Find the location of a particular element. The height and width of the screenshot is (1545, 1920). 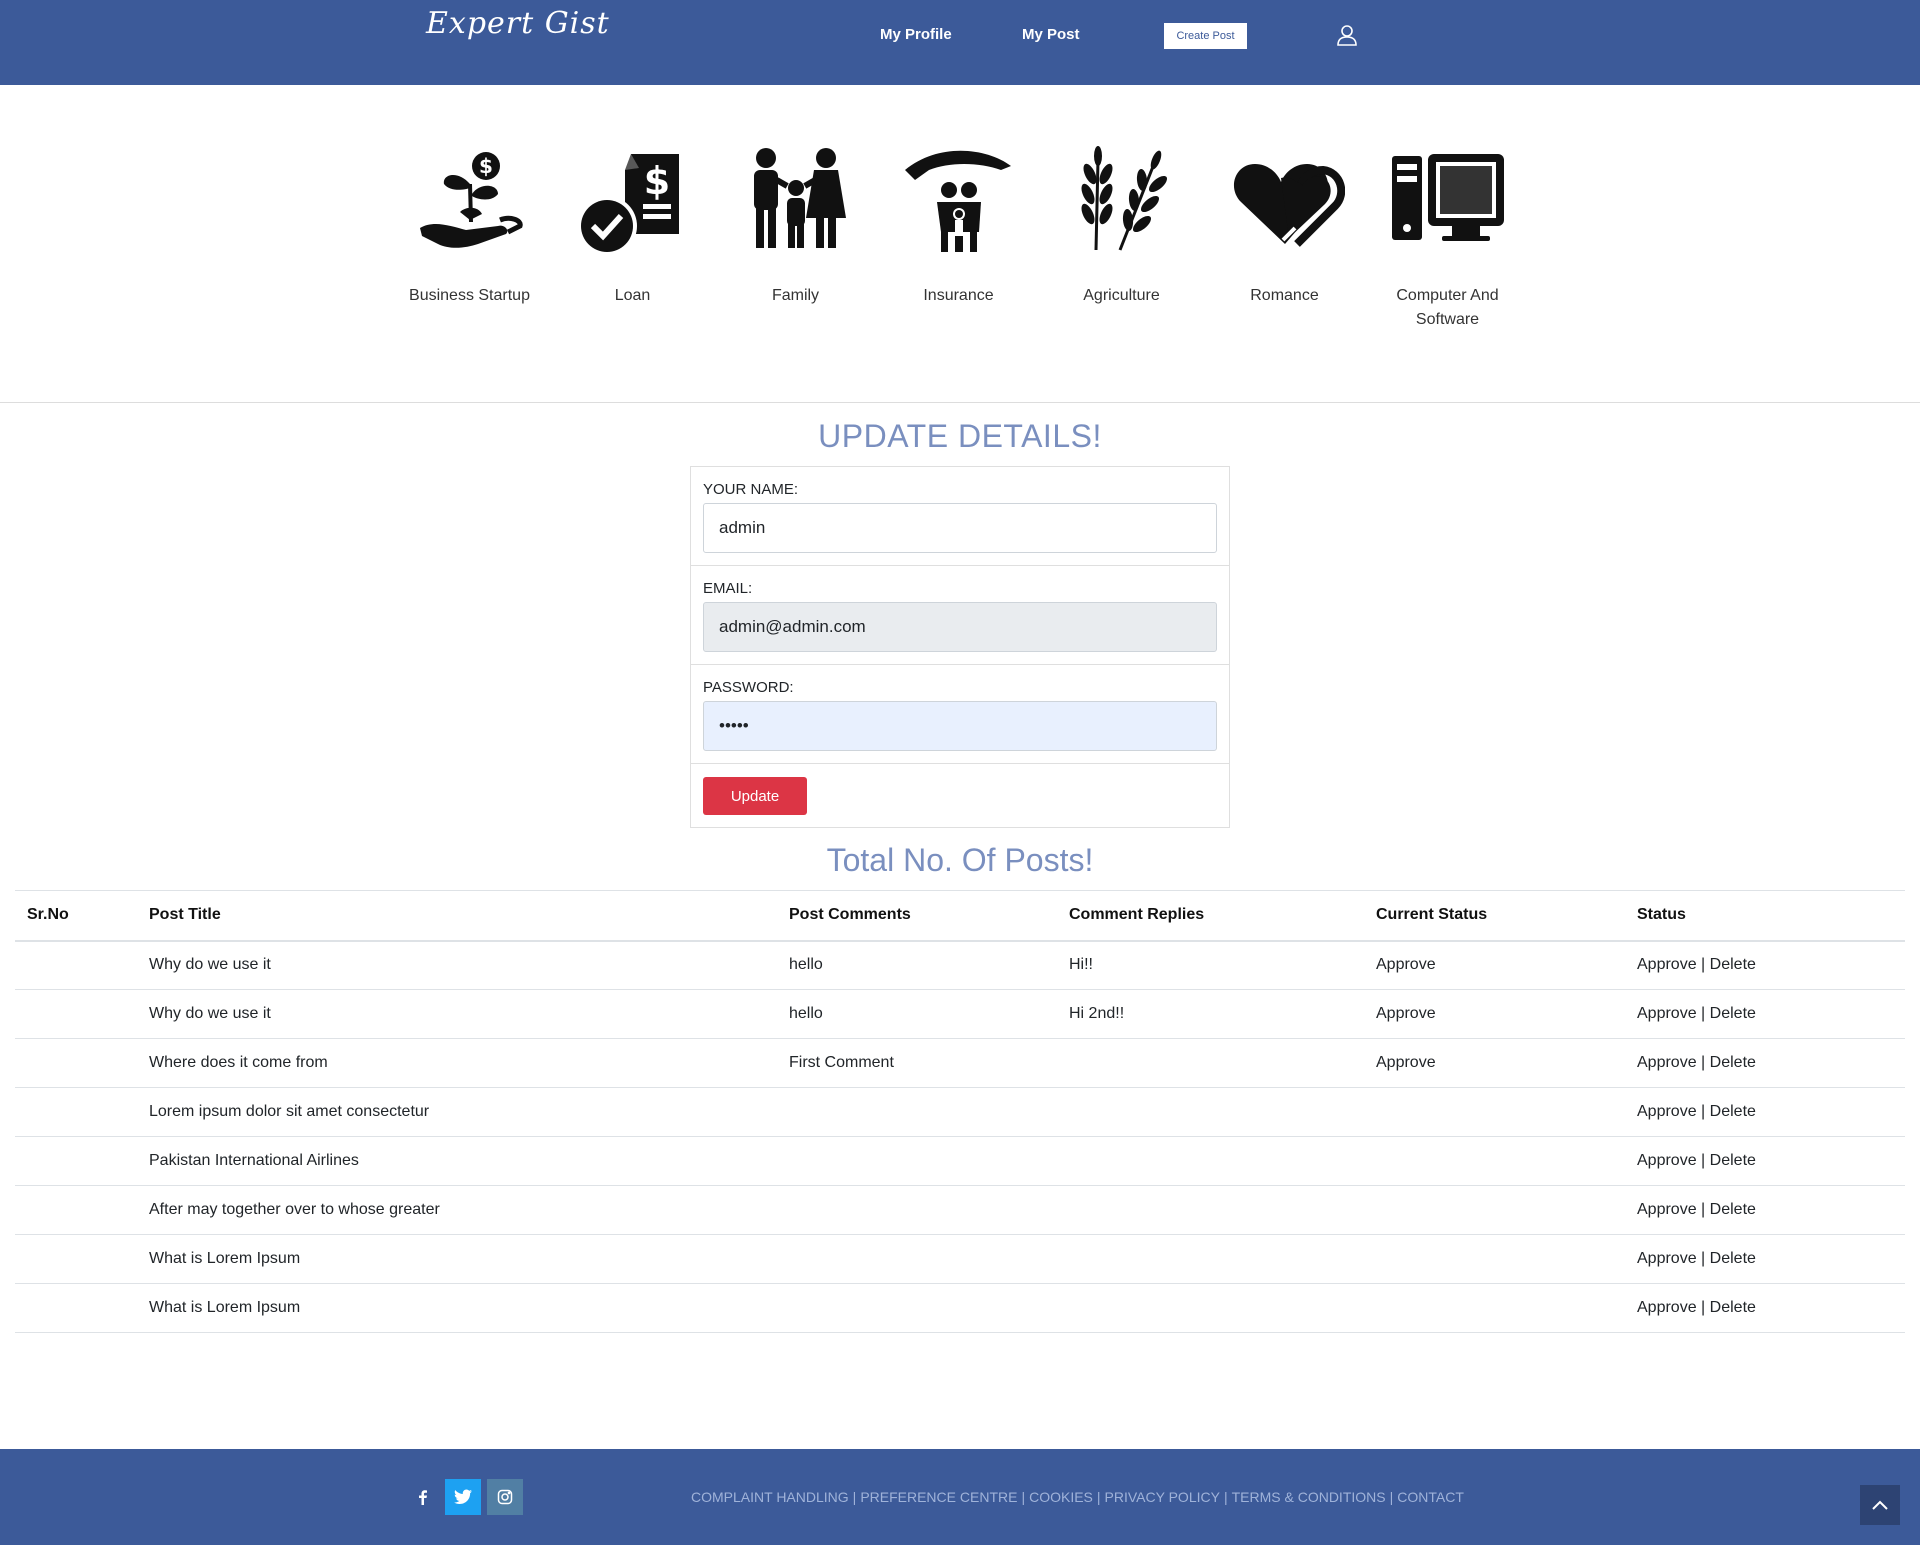

nav-my-post: My Post is located at coordinates (1051, 34).